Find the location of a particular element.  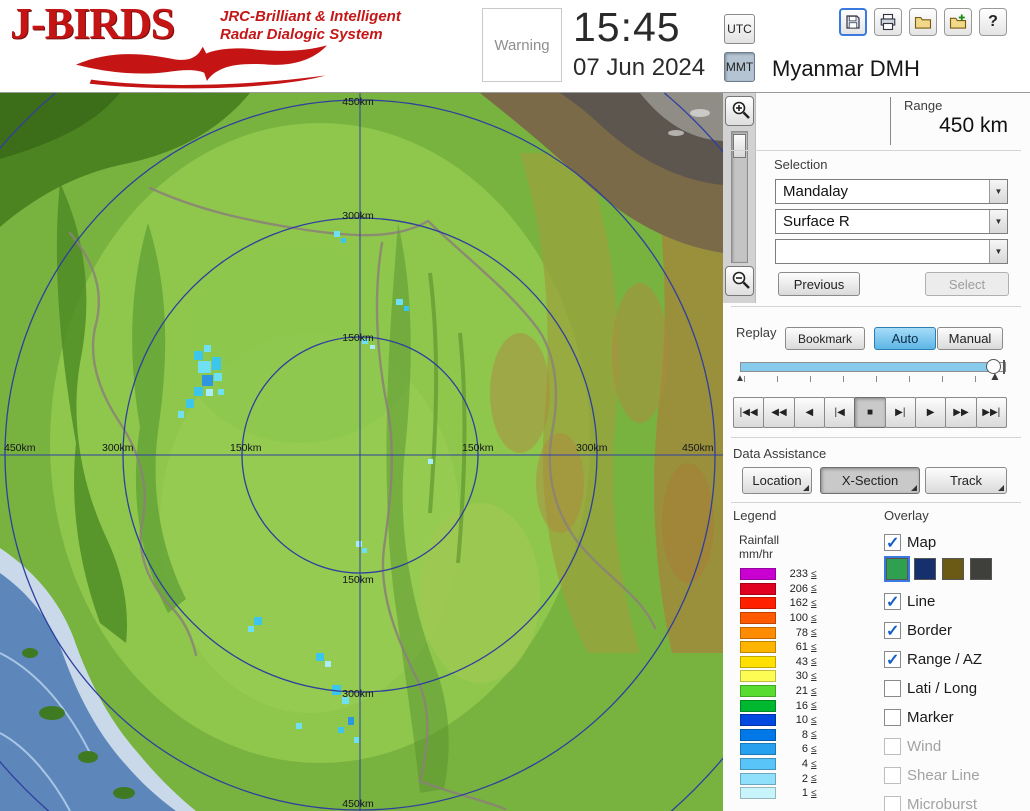

previous-button: Previous is located at coordinates (819, 284).